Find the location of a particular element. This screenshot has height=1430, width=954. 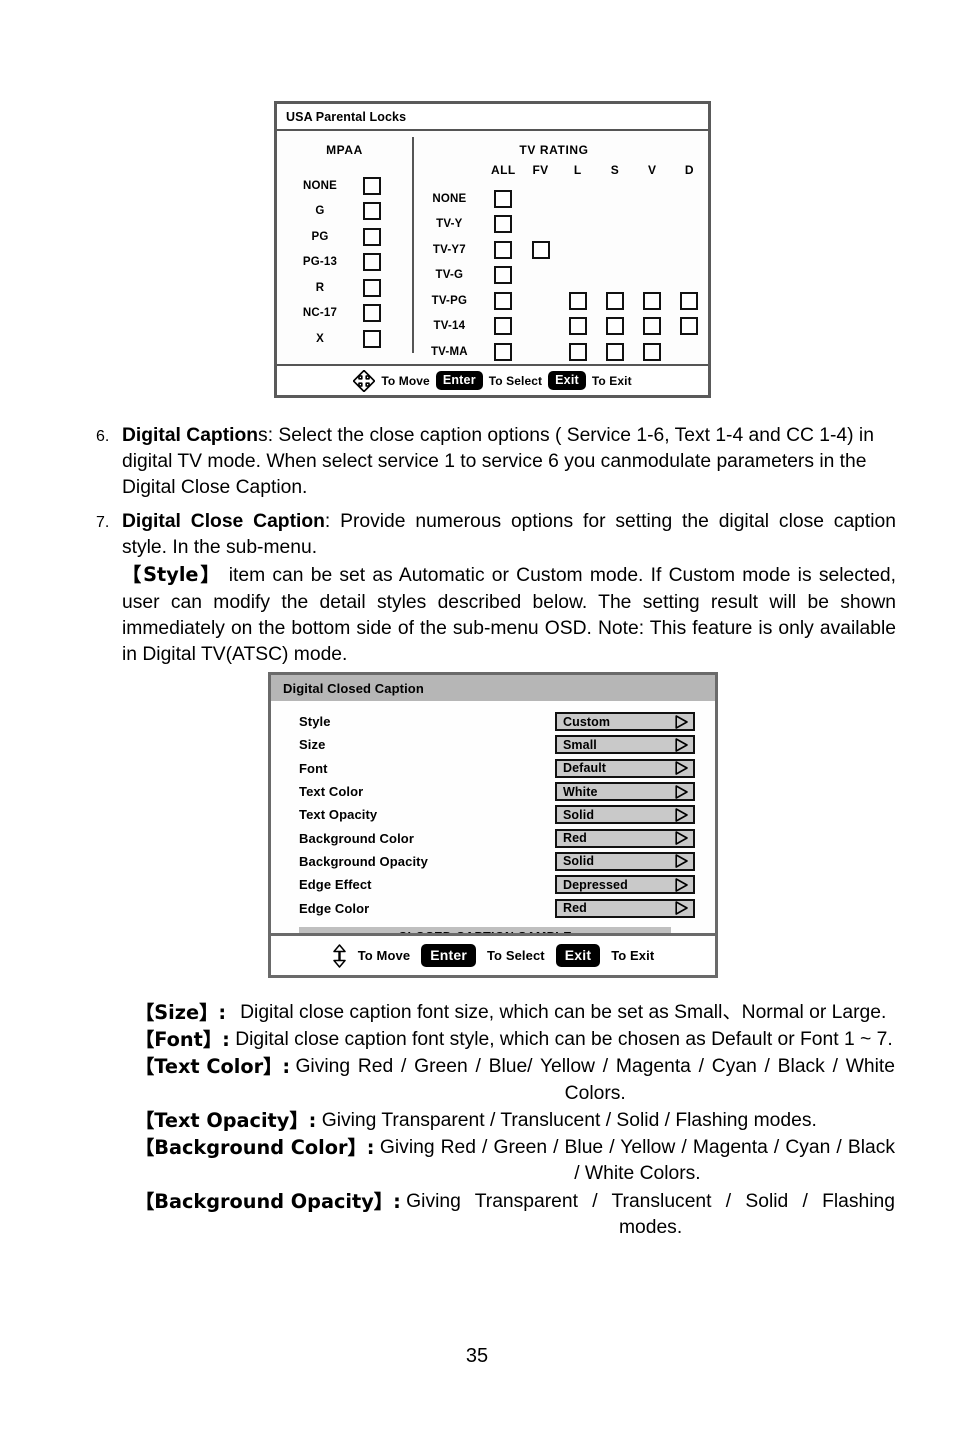

dcc-menu-row: Text Color White is located at coordinates (493, 791).